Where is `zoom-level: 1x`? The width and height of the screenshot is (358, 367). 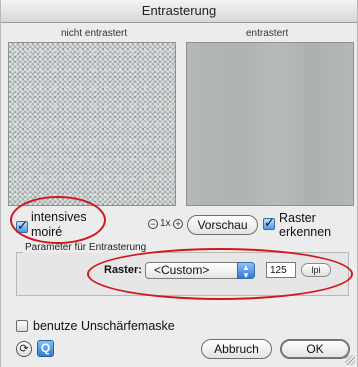
zoom-level: 1x is located at coordinates (165, 223).